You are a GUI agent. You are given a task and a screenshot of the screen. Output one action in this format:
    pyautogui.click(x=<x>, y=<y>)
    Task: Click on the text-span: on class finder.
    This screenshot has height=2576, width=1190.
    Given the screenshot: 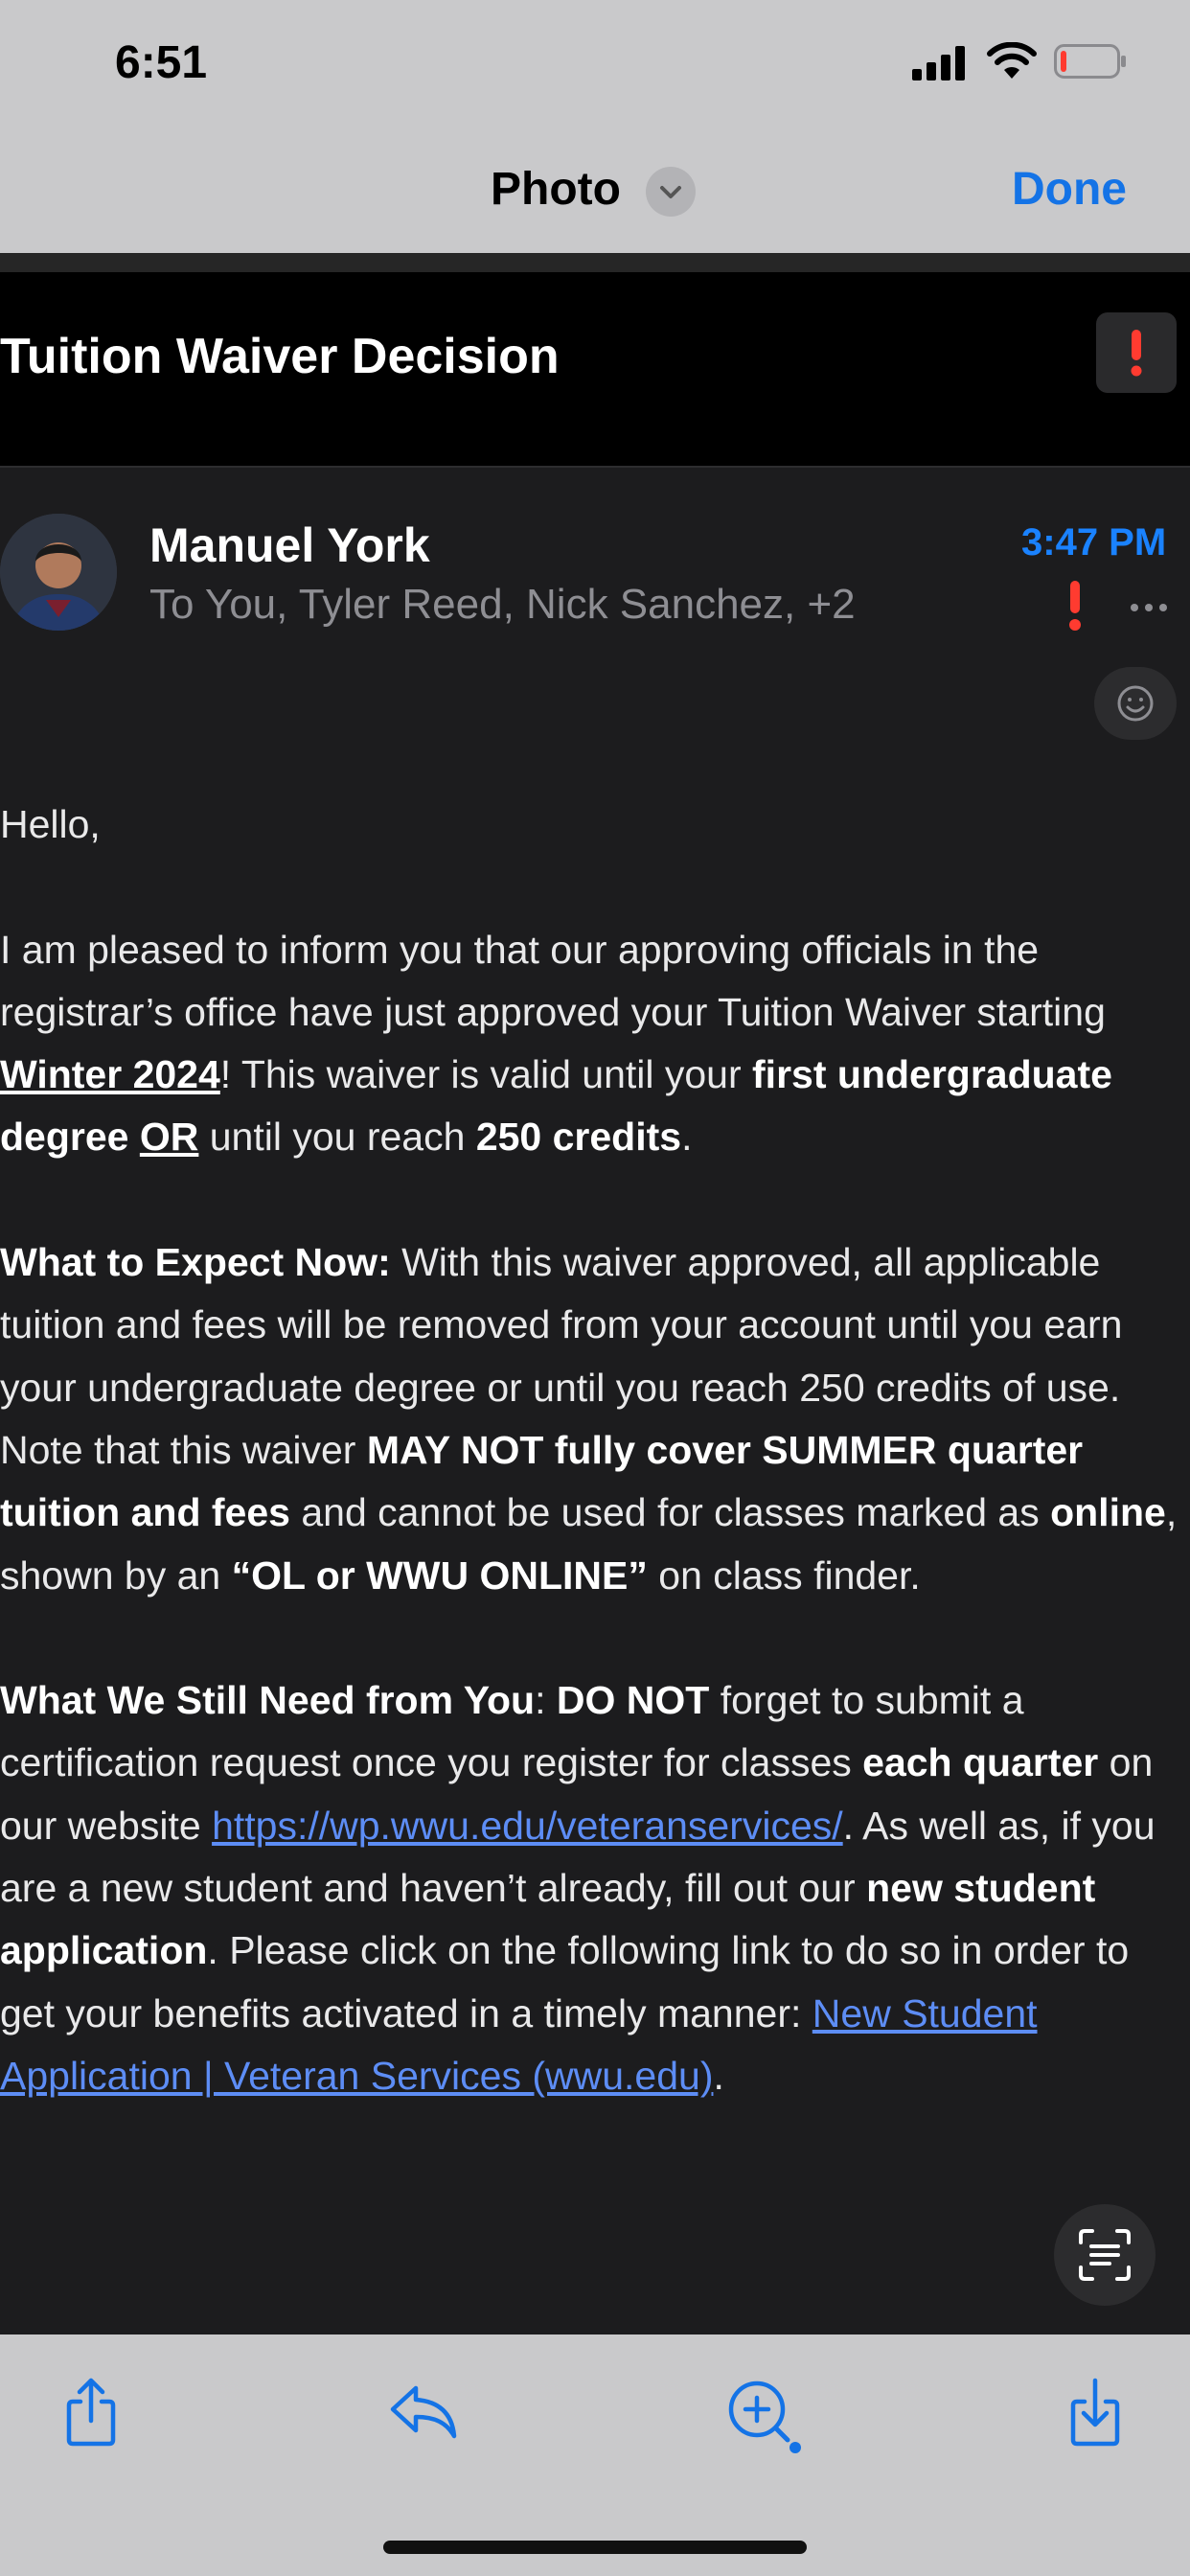 What is the action you would take?
    pyautogui.click(x=784, y=1575)
    